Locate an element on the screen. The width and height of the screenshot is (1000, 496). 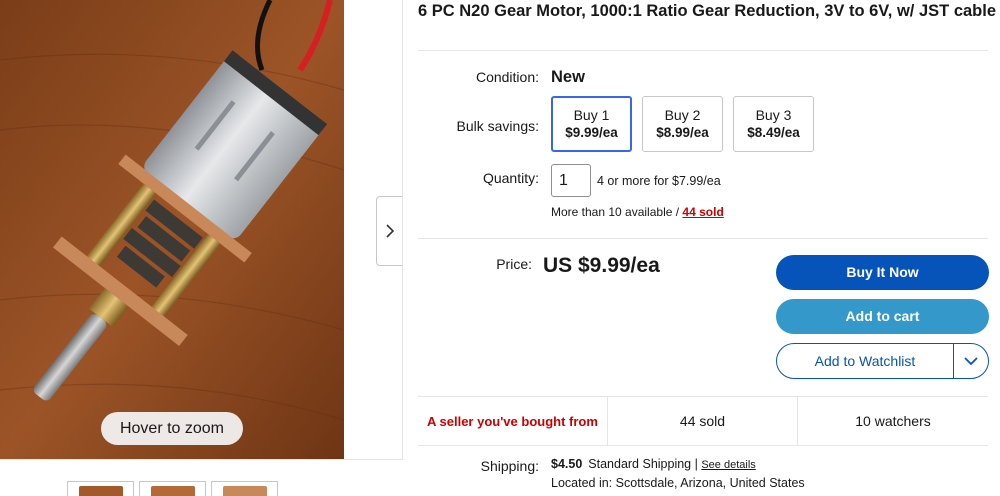
gallery-divider is located at coordinates (402, 230).